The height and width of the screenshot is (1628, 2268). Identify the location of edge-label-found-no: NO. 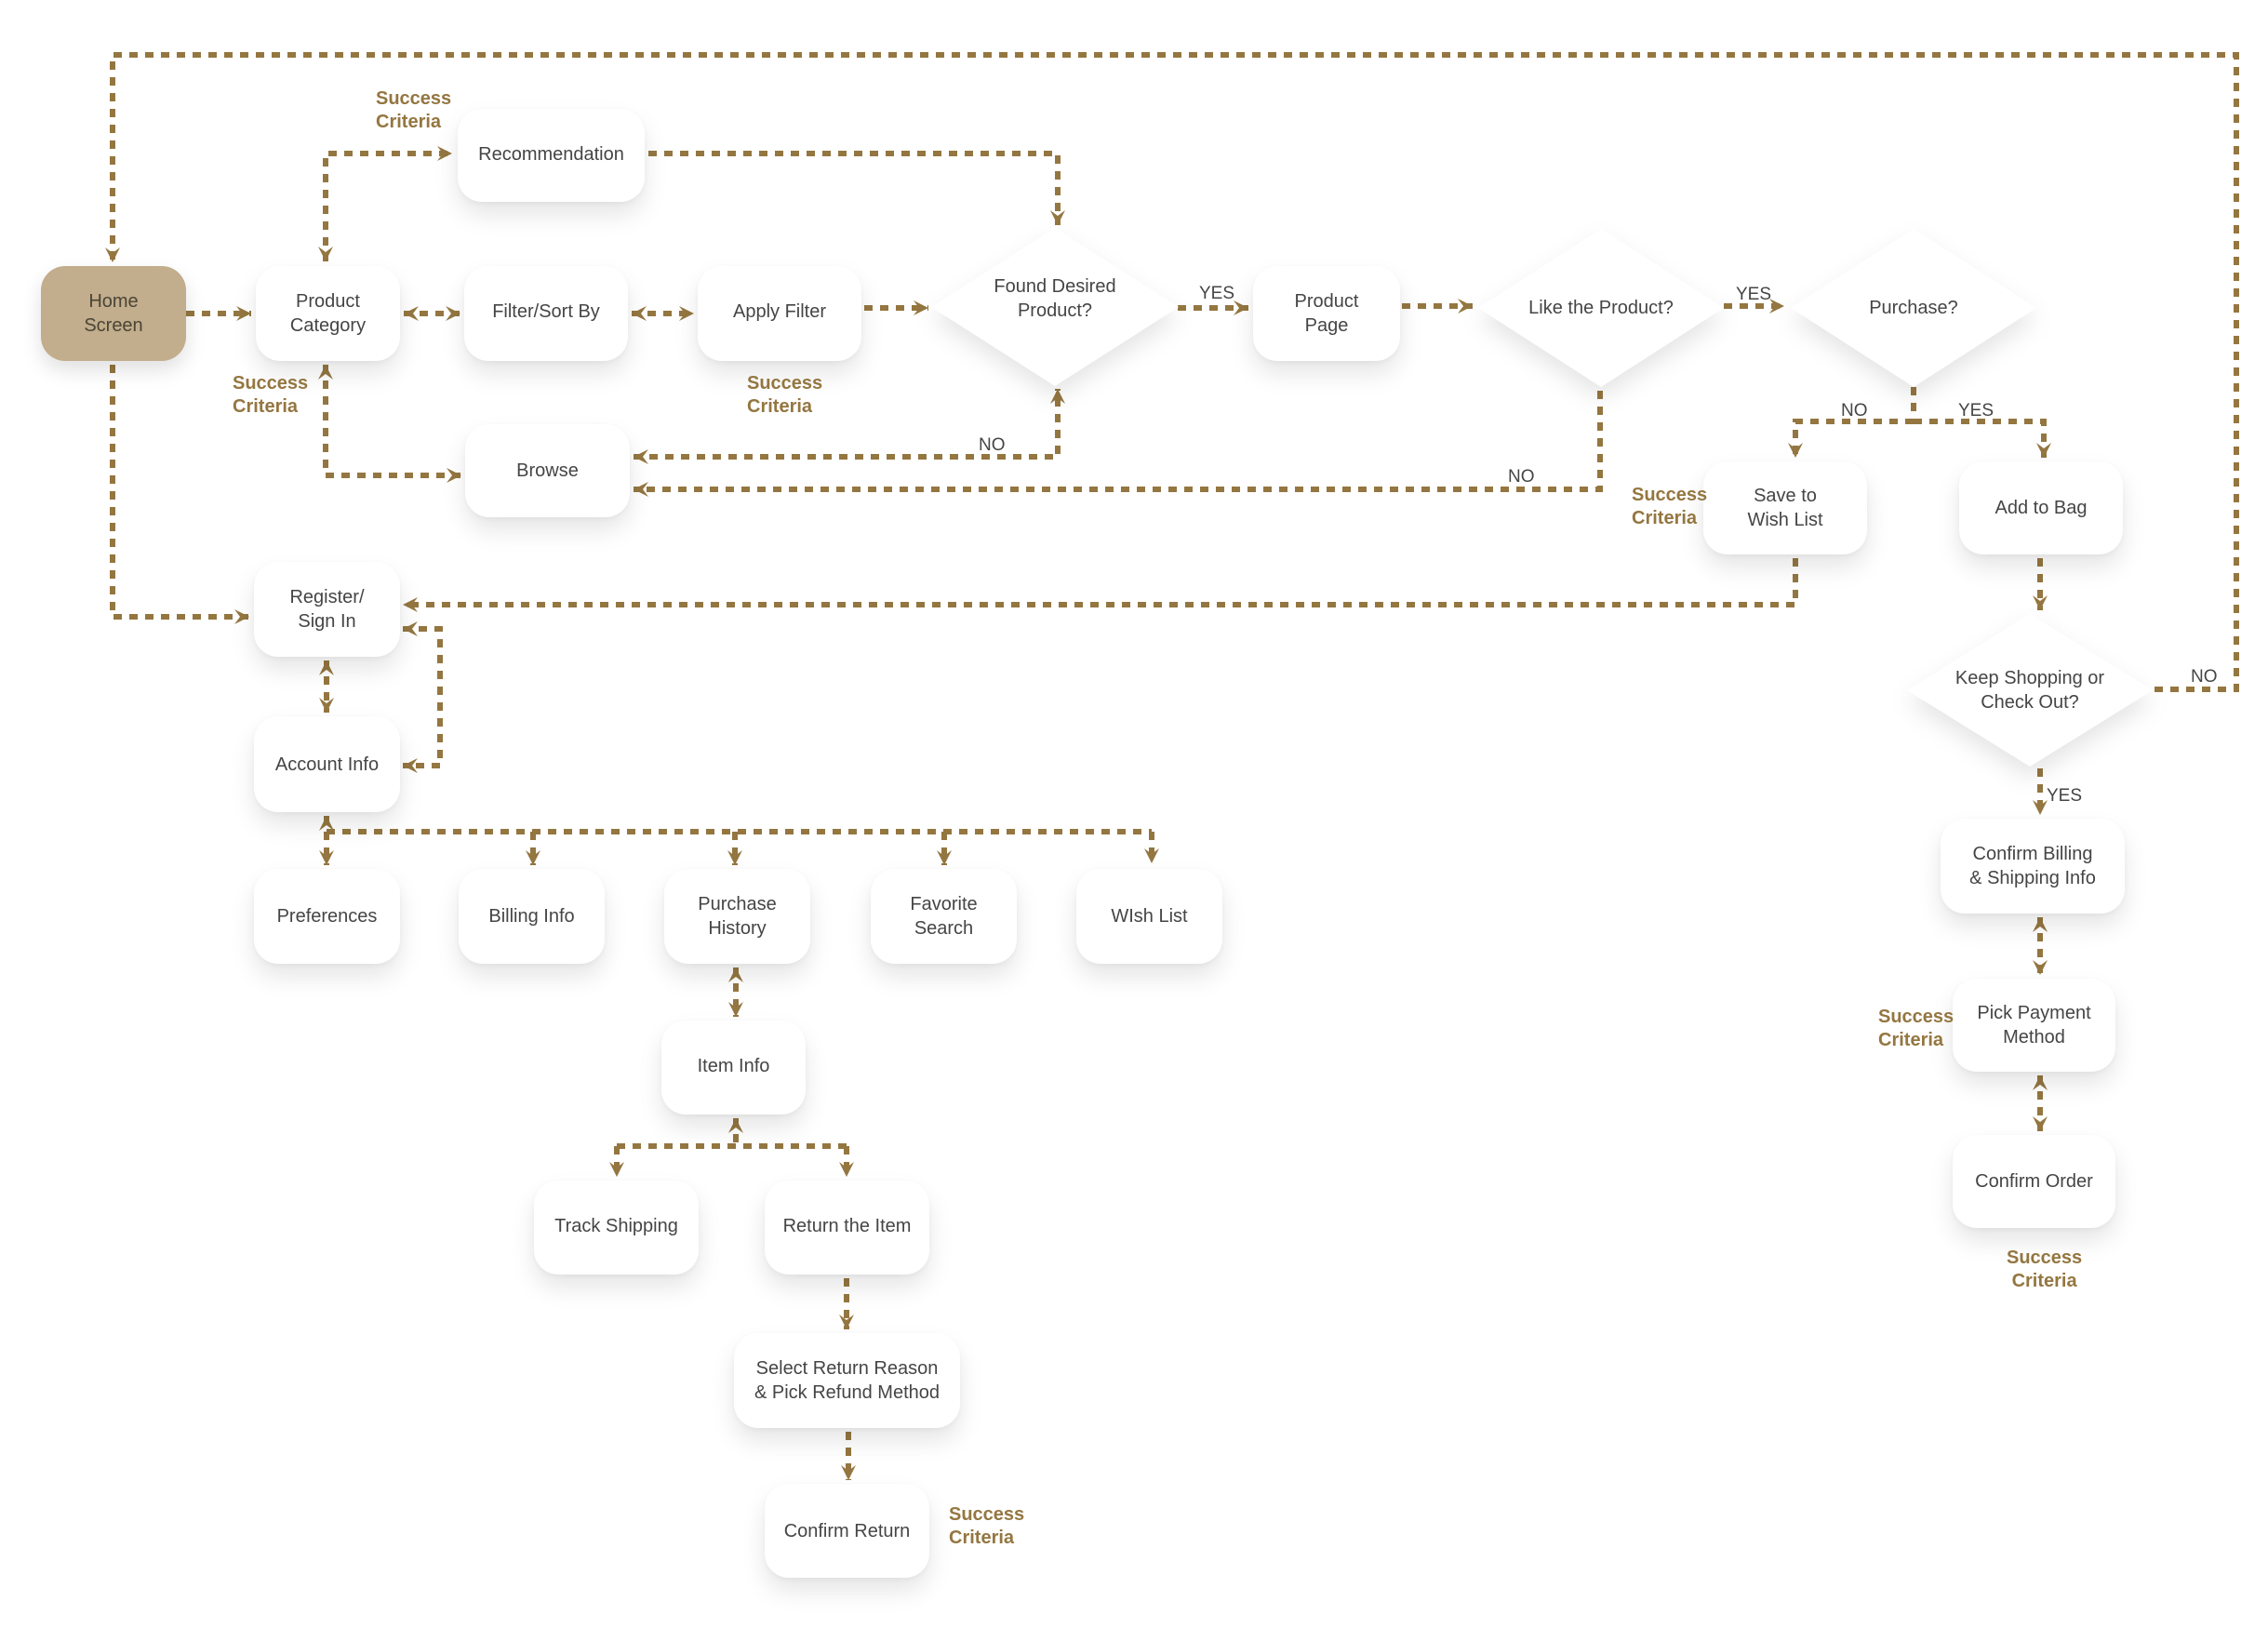
(993, 445).